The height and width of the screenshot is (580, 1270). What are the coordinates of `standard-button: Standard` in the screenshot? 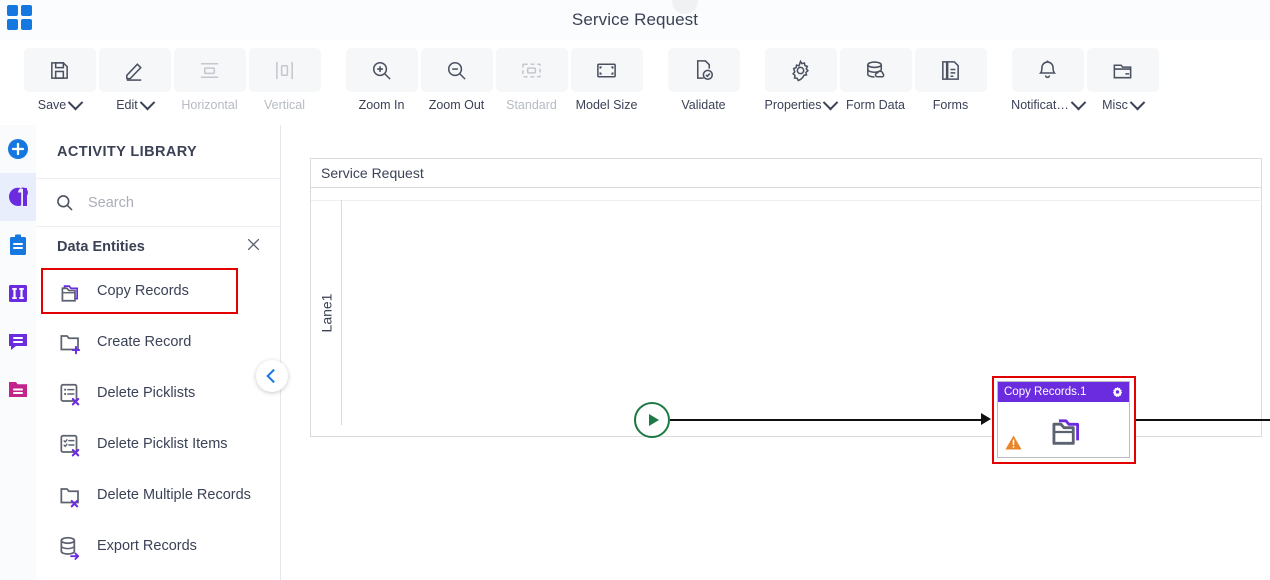 It's located at (531, 81).